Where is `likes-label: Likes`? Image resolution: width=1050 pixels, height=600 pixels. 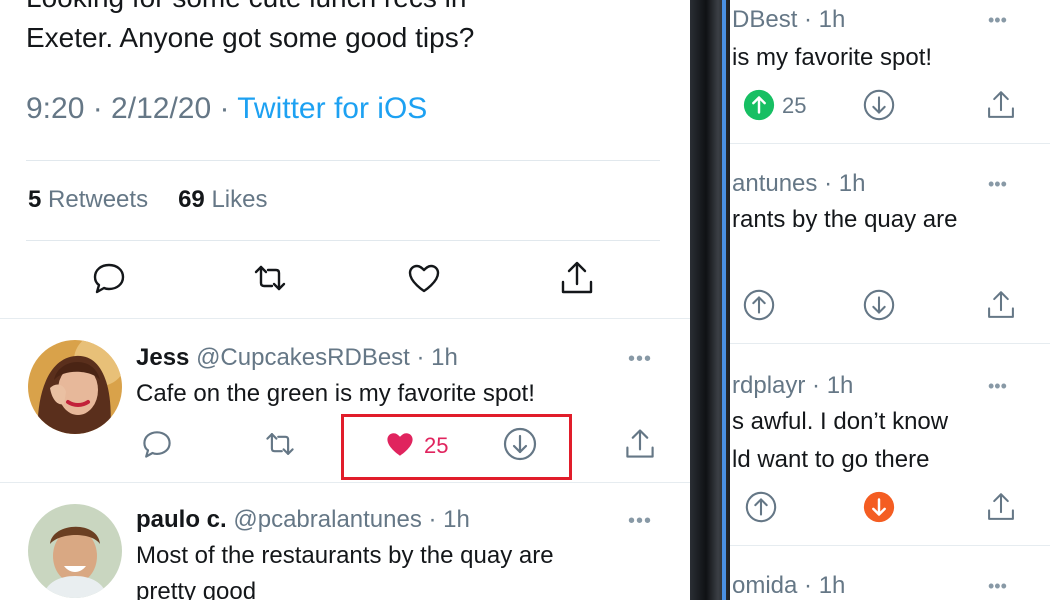 likes-label: Likes is located at coordinates (239, 199).